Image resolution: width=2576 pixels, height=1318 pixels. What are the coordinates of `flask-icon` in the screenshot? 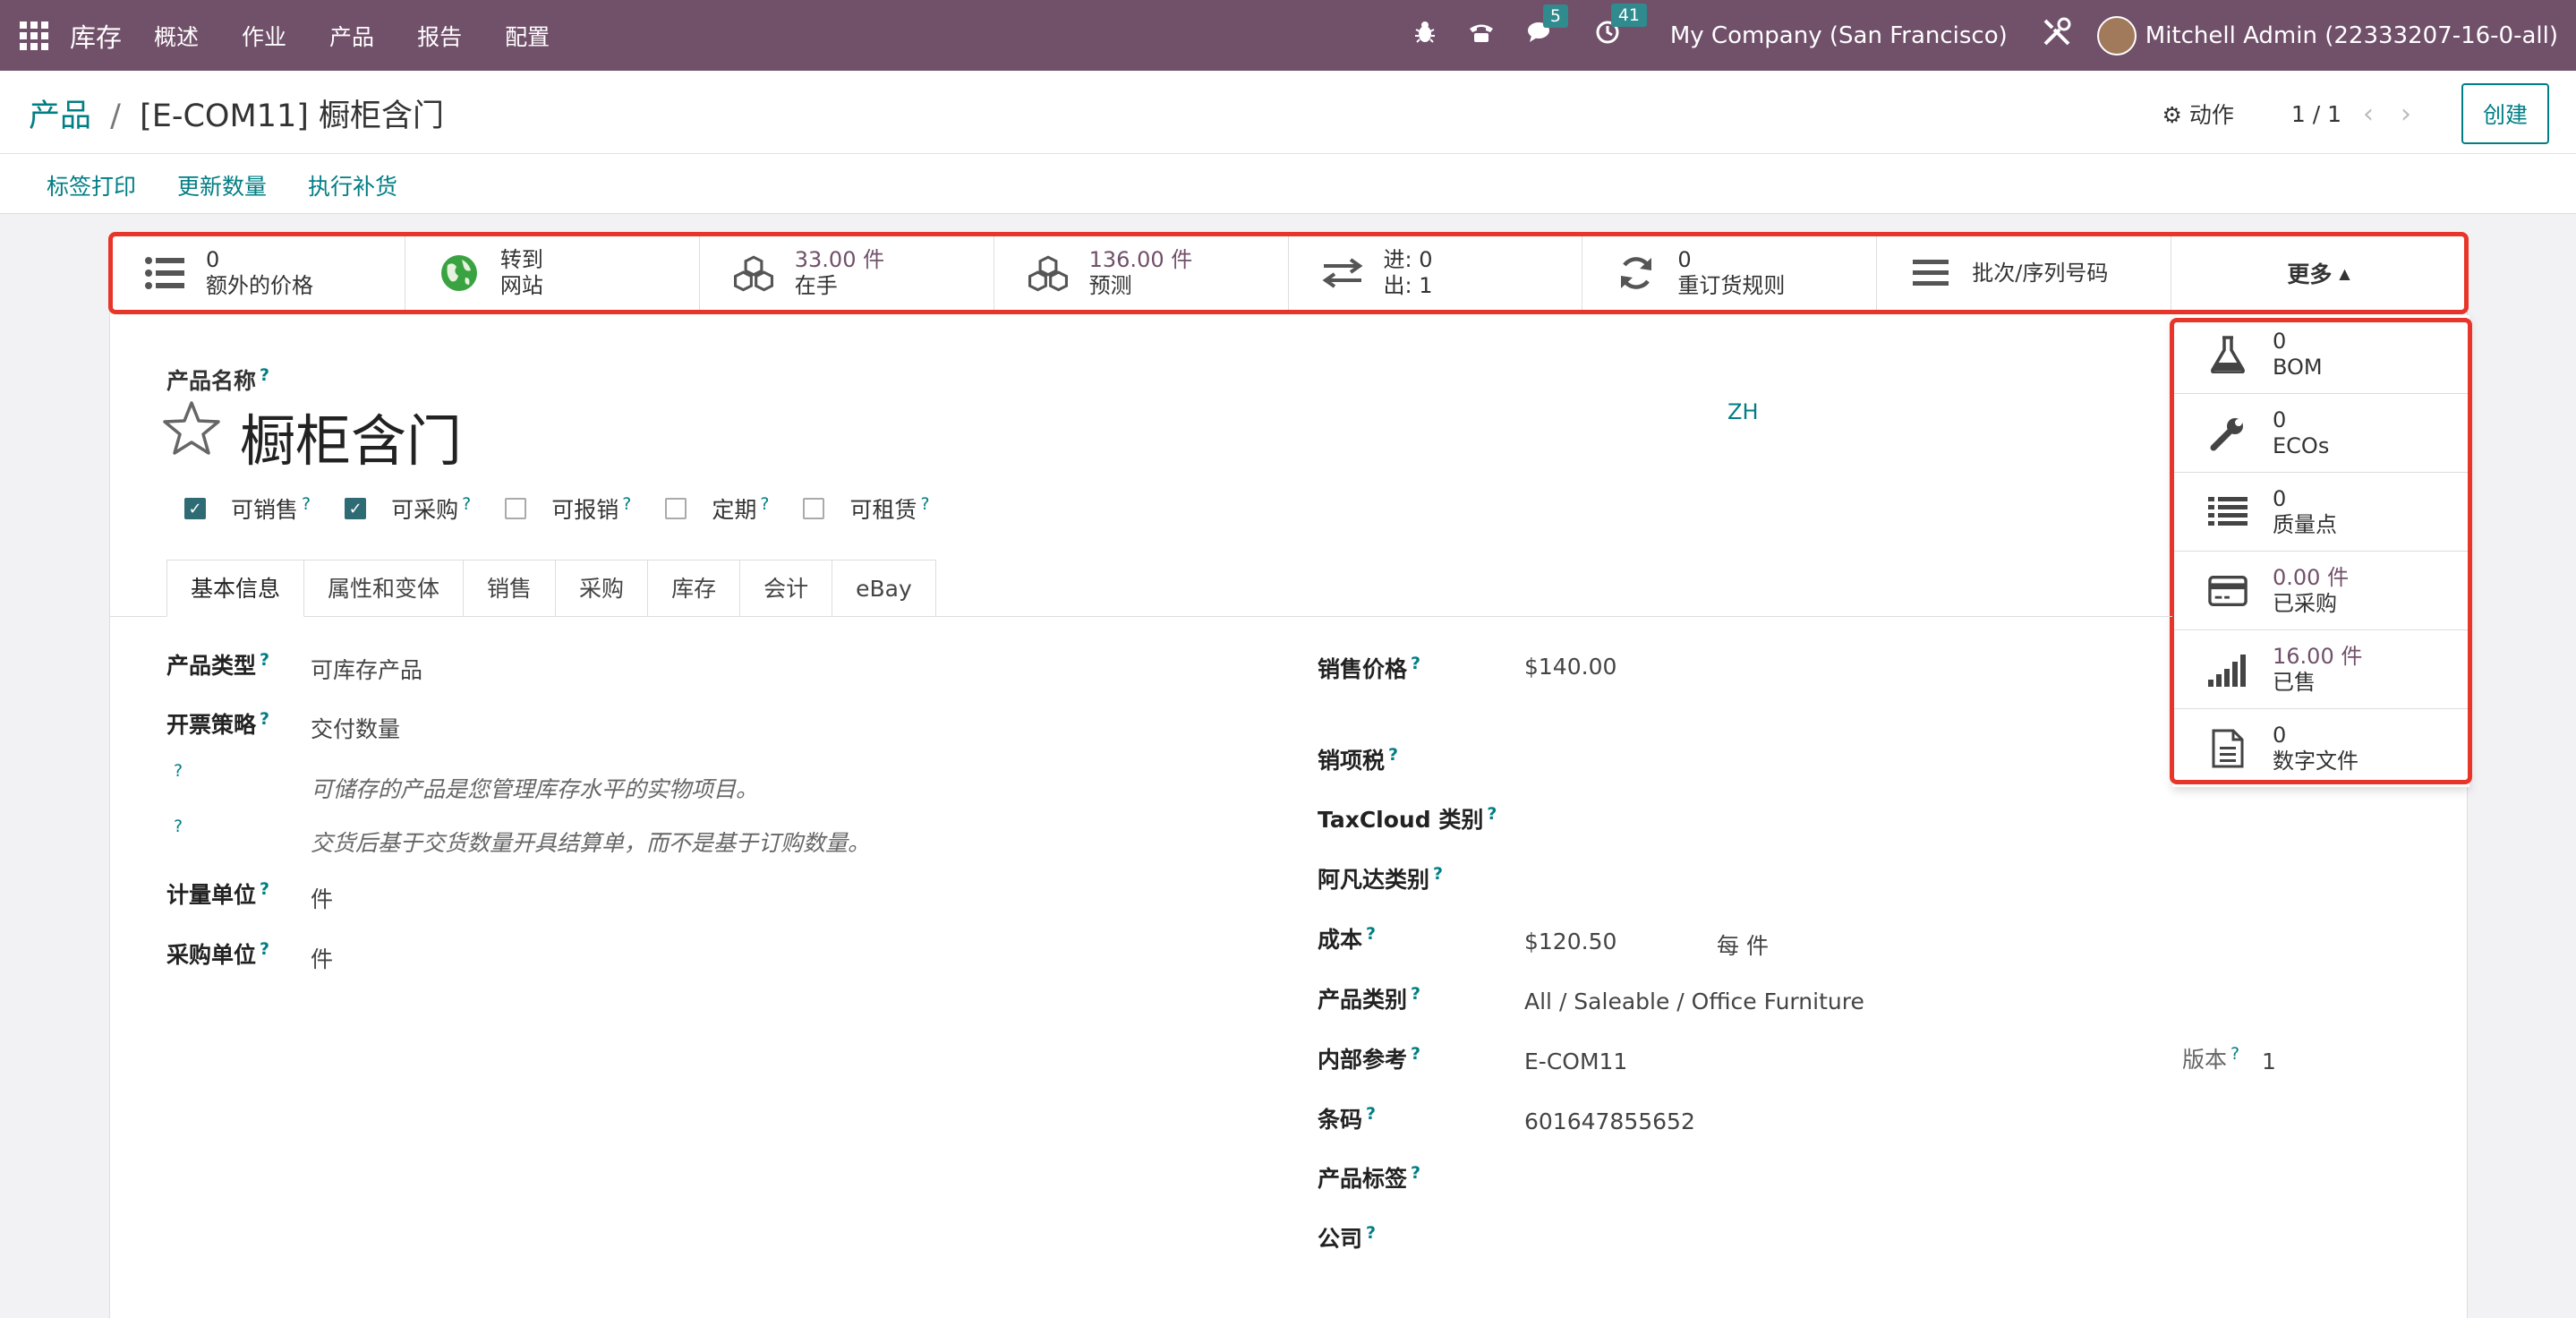 It's located at (2228, 354).